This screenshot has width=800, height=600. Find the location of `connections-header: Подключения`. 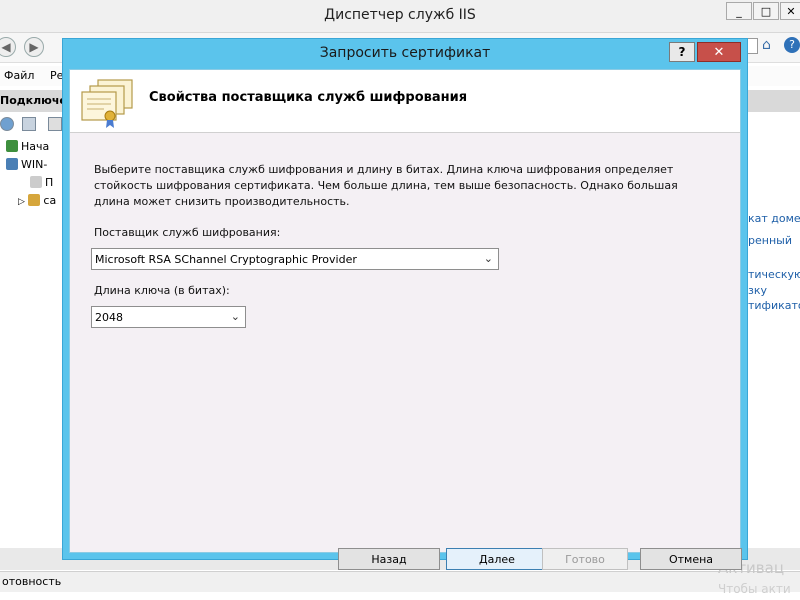

connections-header: Подключения is located at coordinates (33, 101).